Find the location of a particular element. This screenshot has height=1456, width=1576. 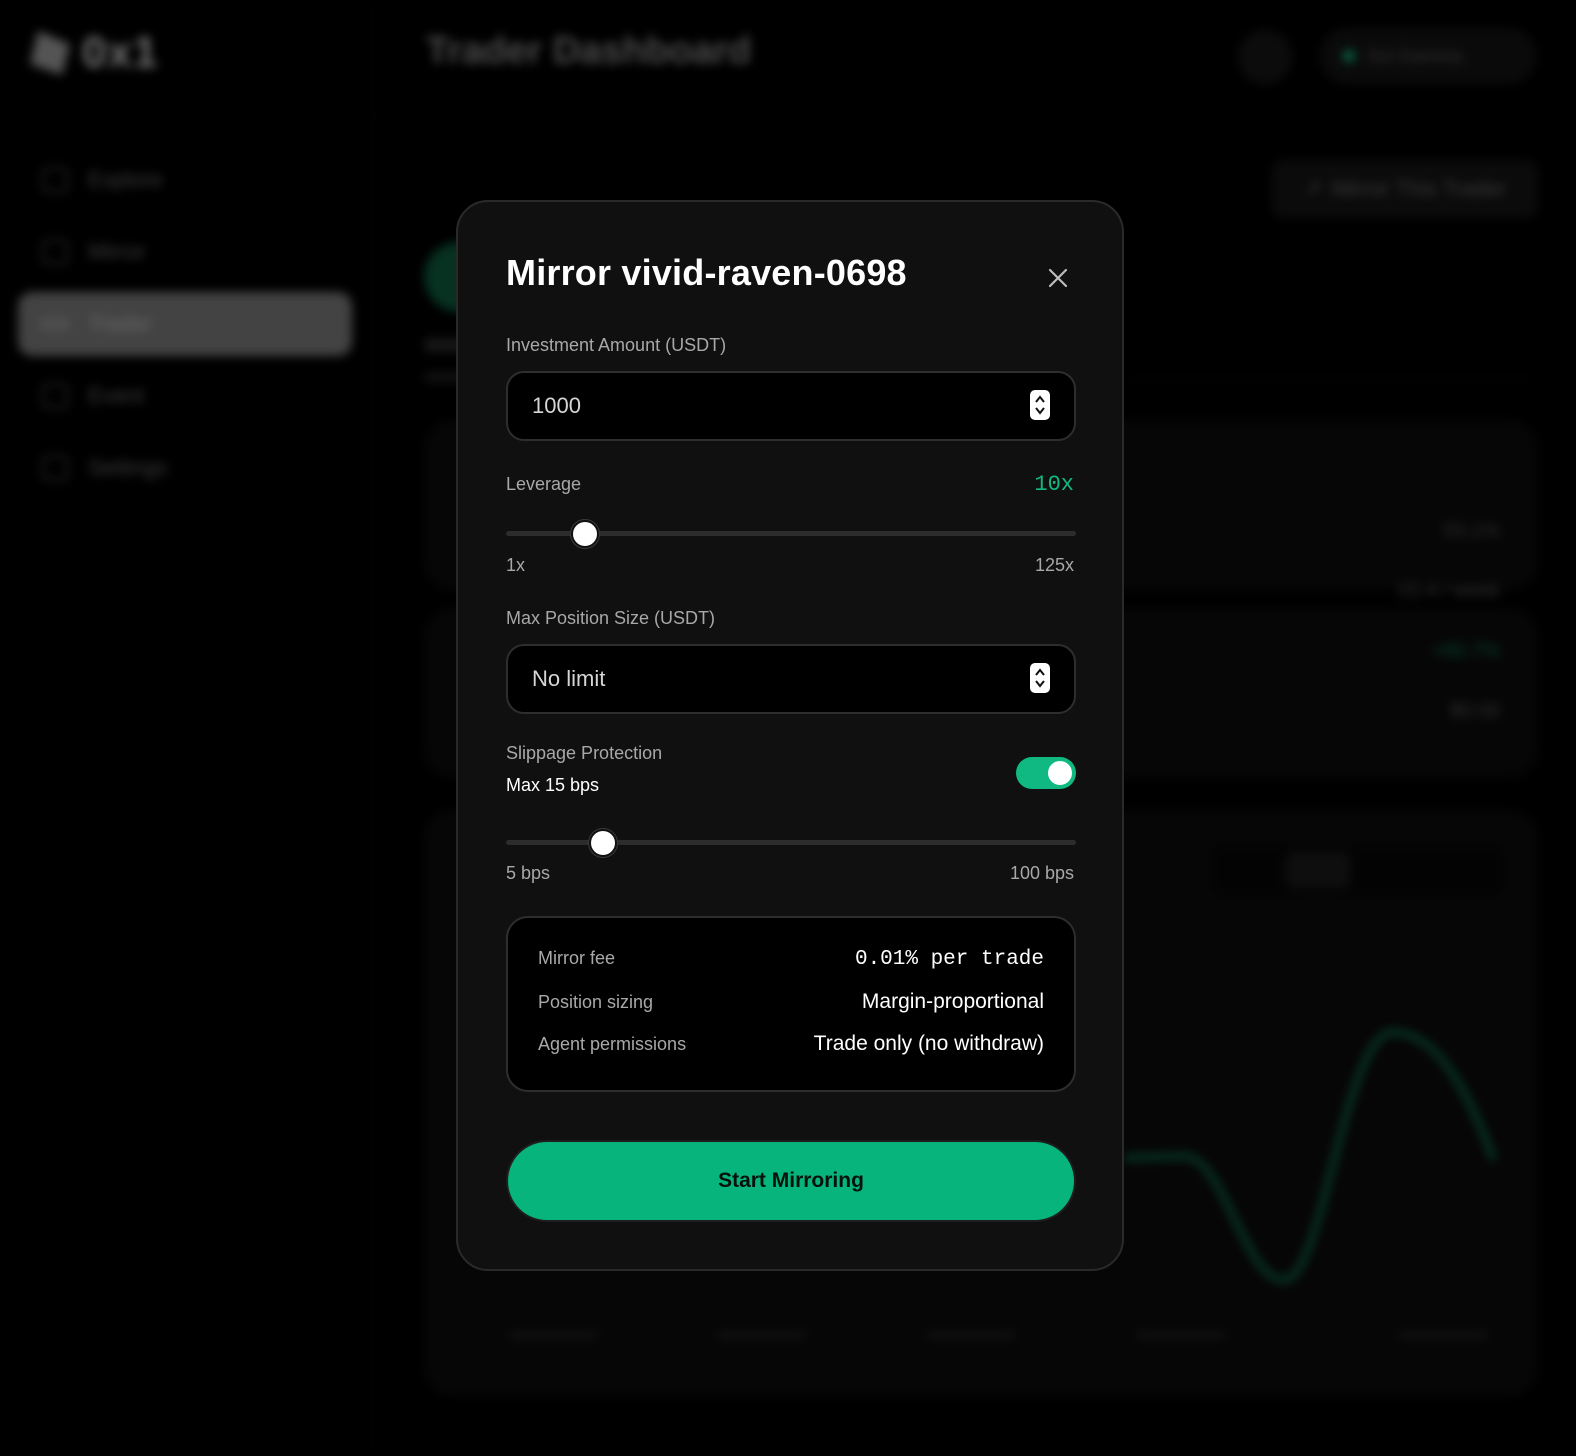

summary-key: Agent permissions is located at coordinates (612, 1044).